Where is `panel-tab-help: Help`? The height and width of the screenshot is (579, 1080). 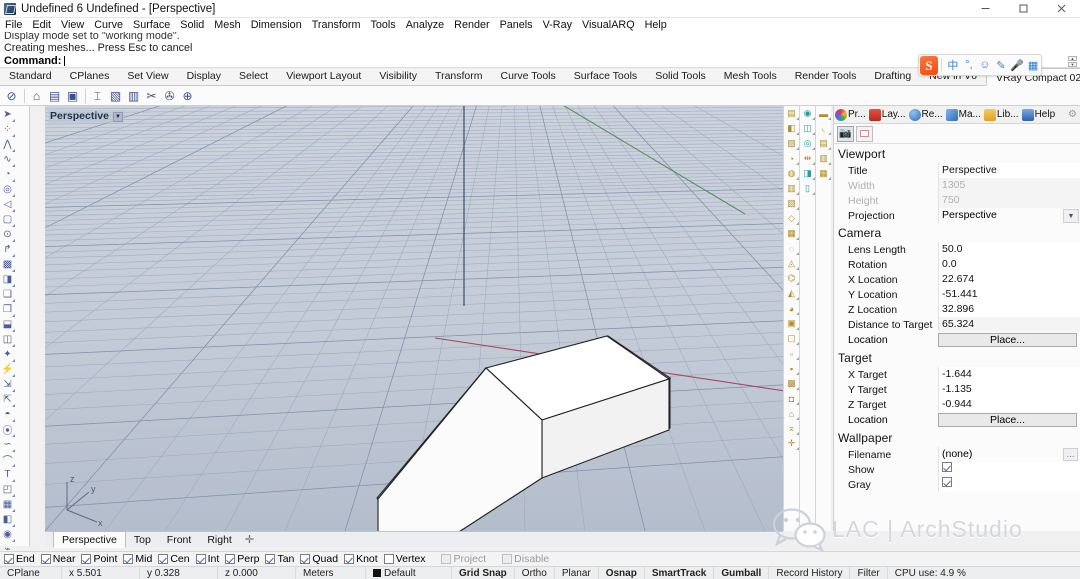
panel-tab-help: Help is located at coordinates (1039, 114).